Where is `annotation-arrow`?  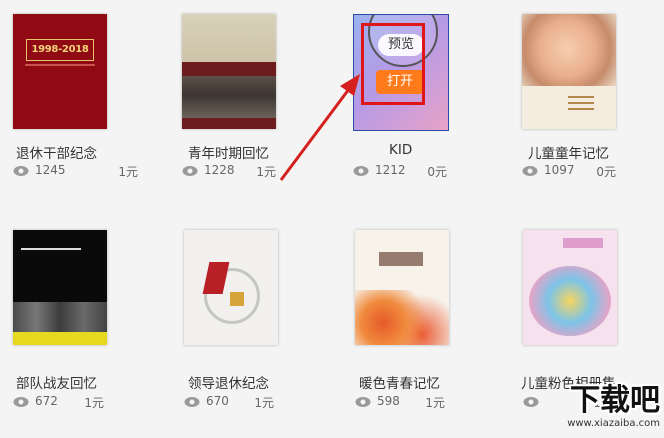
annotation-arrow is located at coordinates (319, 127).